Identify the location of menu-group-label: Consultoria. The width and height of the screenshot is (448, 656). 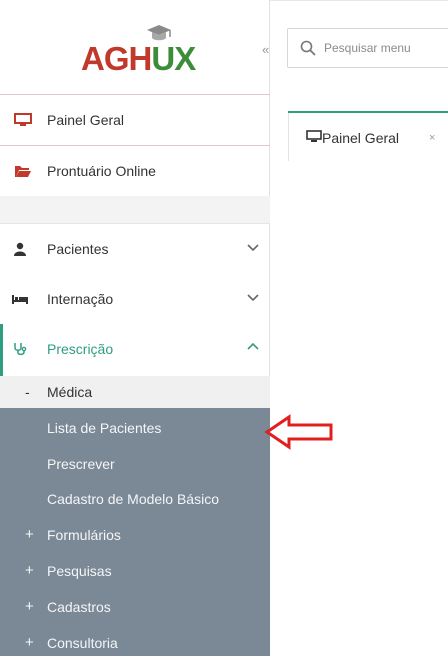
(82, 643).